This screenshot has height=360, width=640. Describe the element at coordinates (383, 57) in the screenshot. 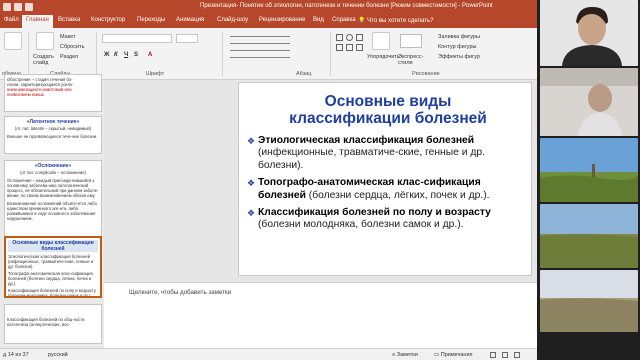

I see `arrange-button: Упорядочить` at that location.